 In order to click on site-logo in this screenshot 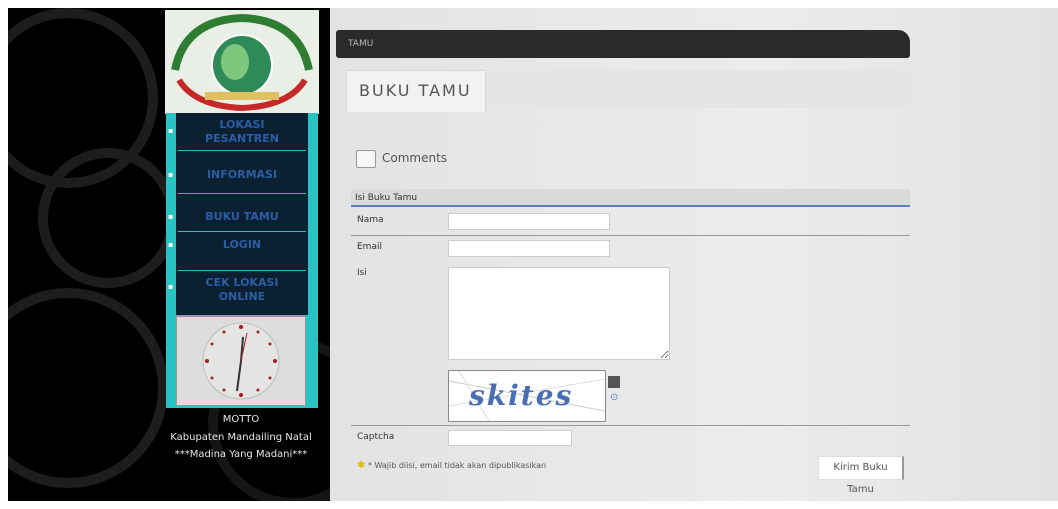, I will do `click(242, 62)`.